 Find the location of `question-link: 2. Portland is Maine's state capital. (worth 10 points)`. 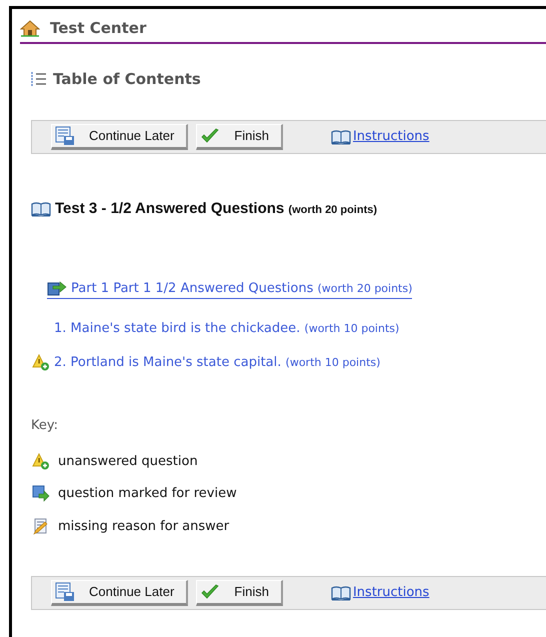

question-link: 2. Portland is Maine's state capital. (worth 10 points) is located at coordinates (217, 362).